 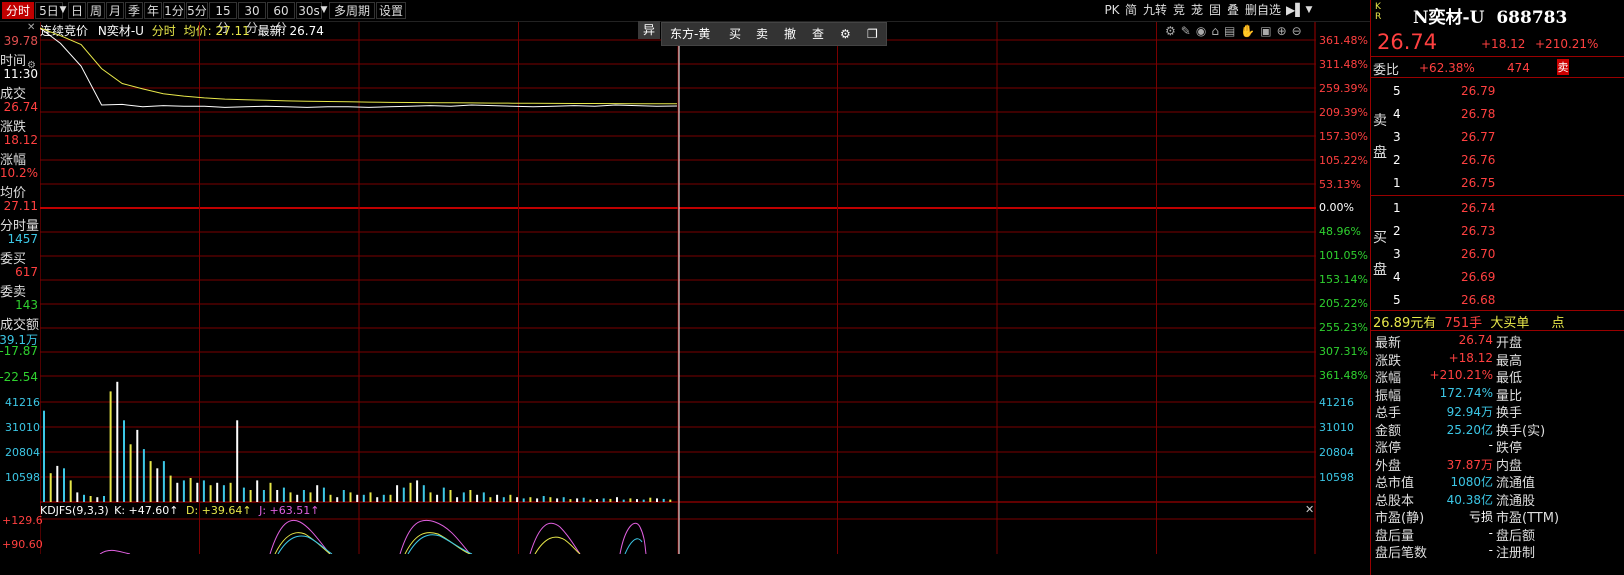 What do you see at coordinates (223, 18) in the screenshot?
I see `period-tab-9: 15分` at bounding box center [223, 18].